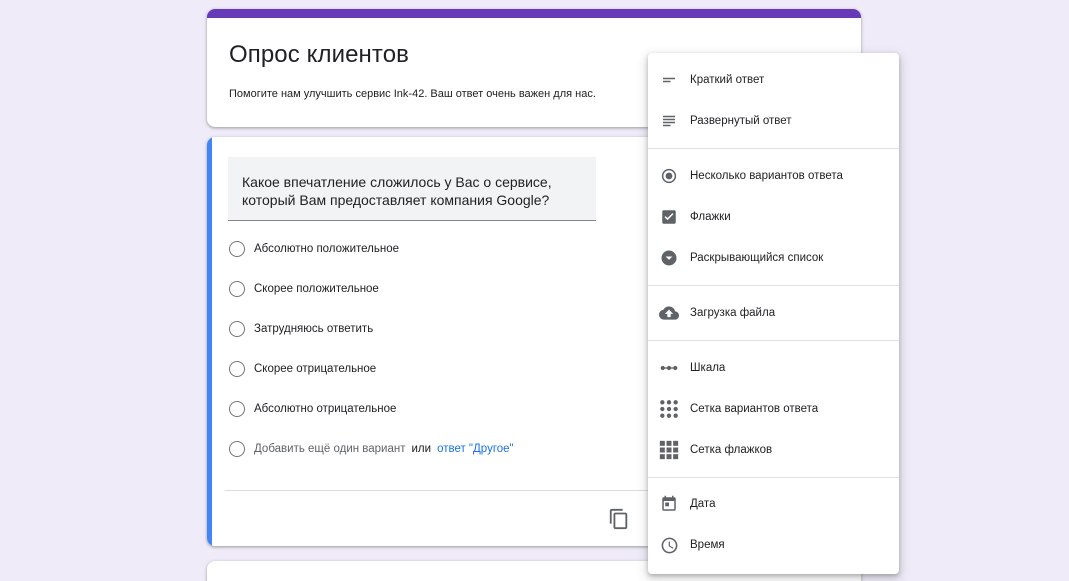 Image resolution: width=1069 pixels, height=581 pixels. What do you see at coordinates (669, 313) in the screenshot?
I see `cloud-upload-icon` at bounding box center [669, 313].